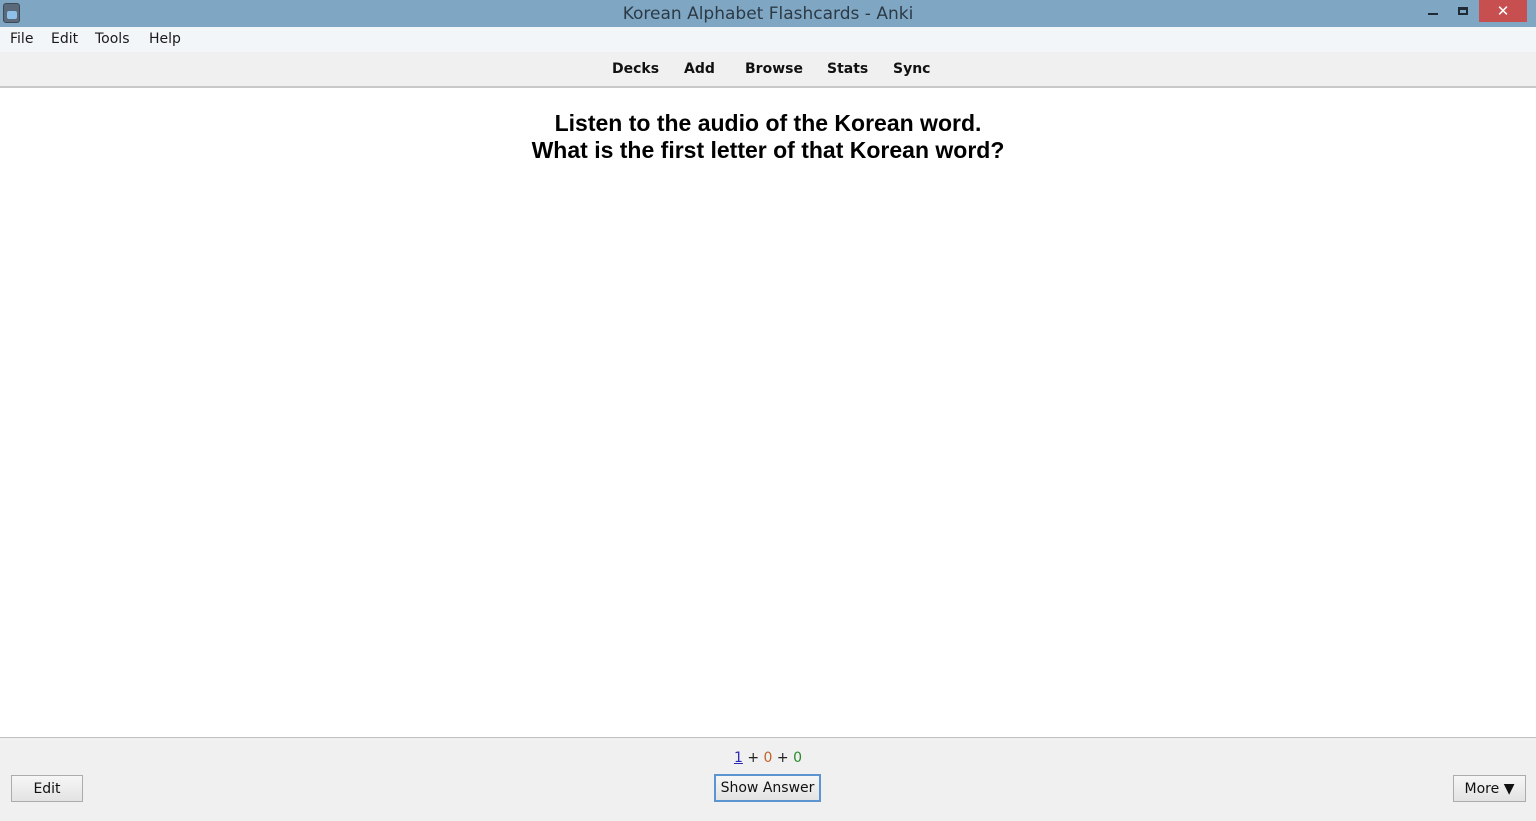 The height and width of the screenshot is (821, 1536). I want to click on edit-button: Edit, so click(47, 788).